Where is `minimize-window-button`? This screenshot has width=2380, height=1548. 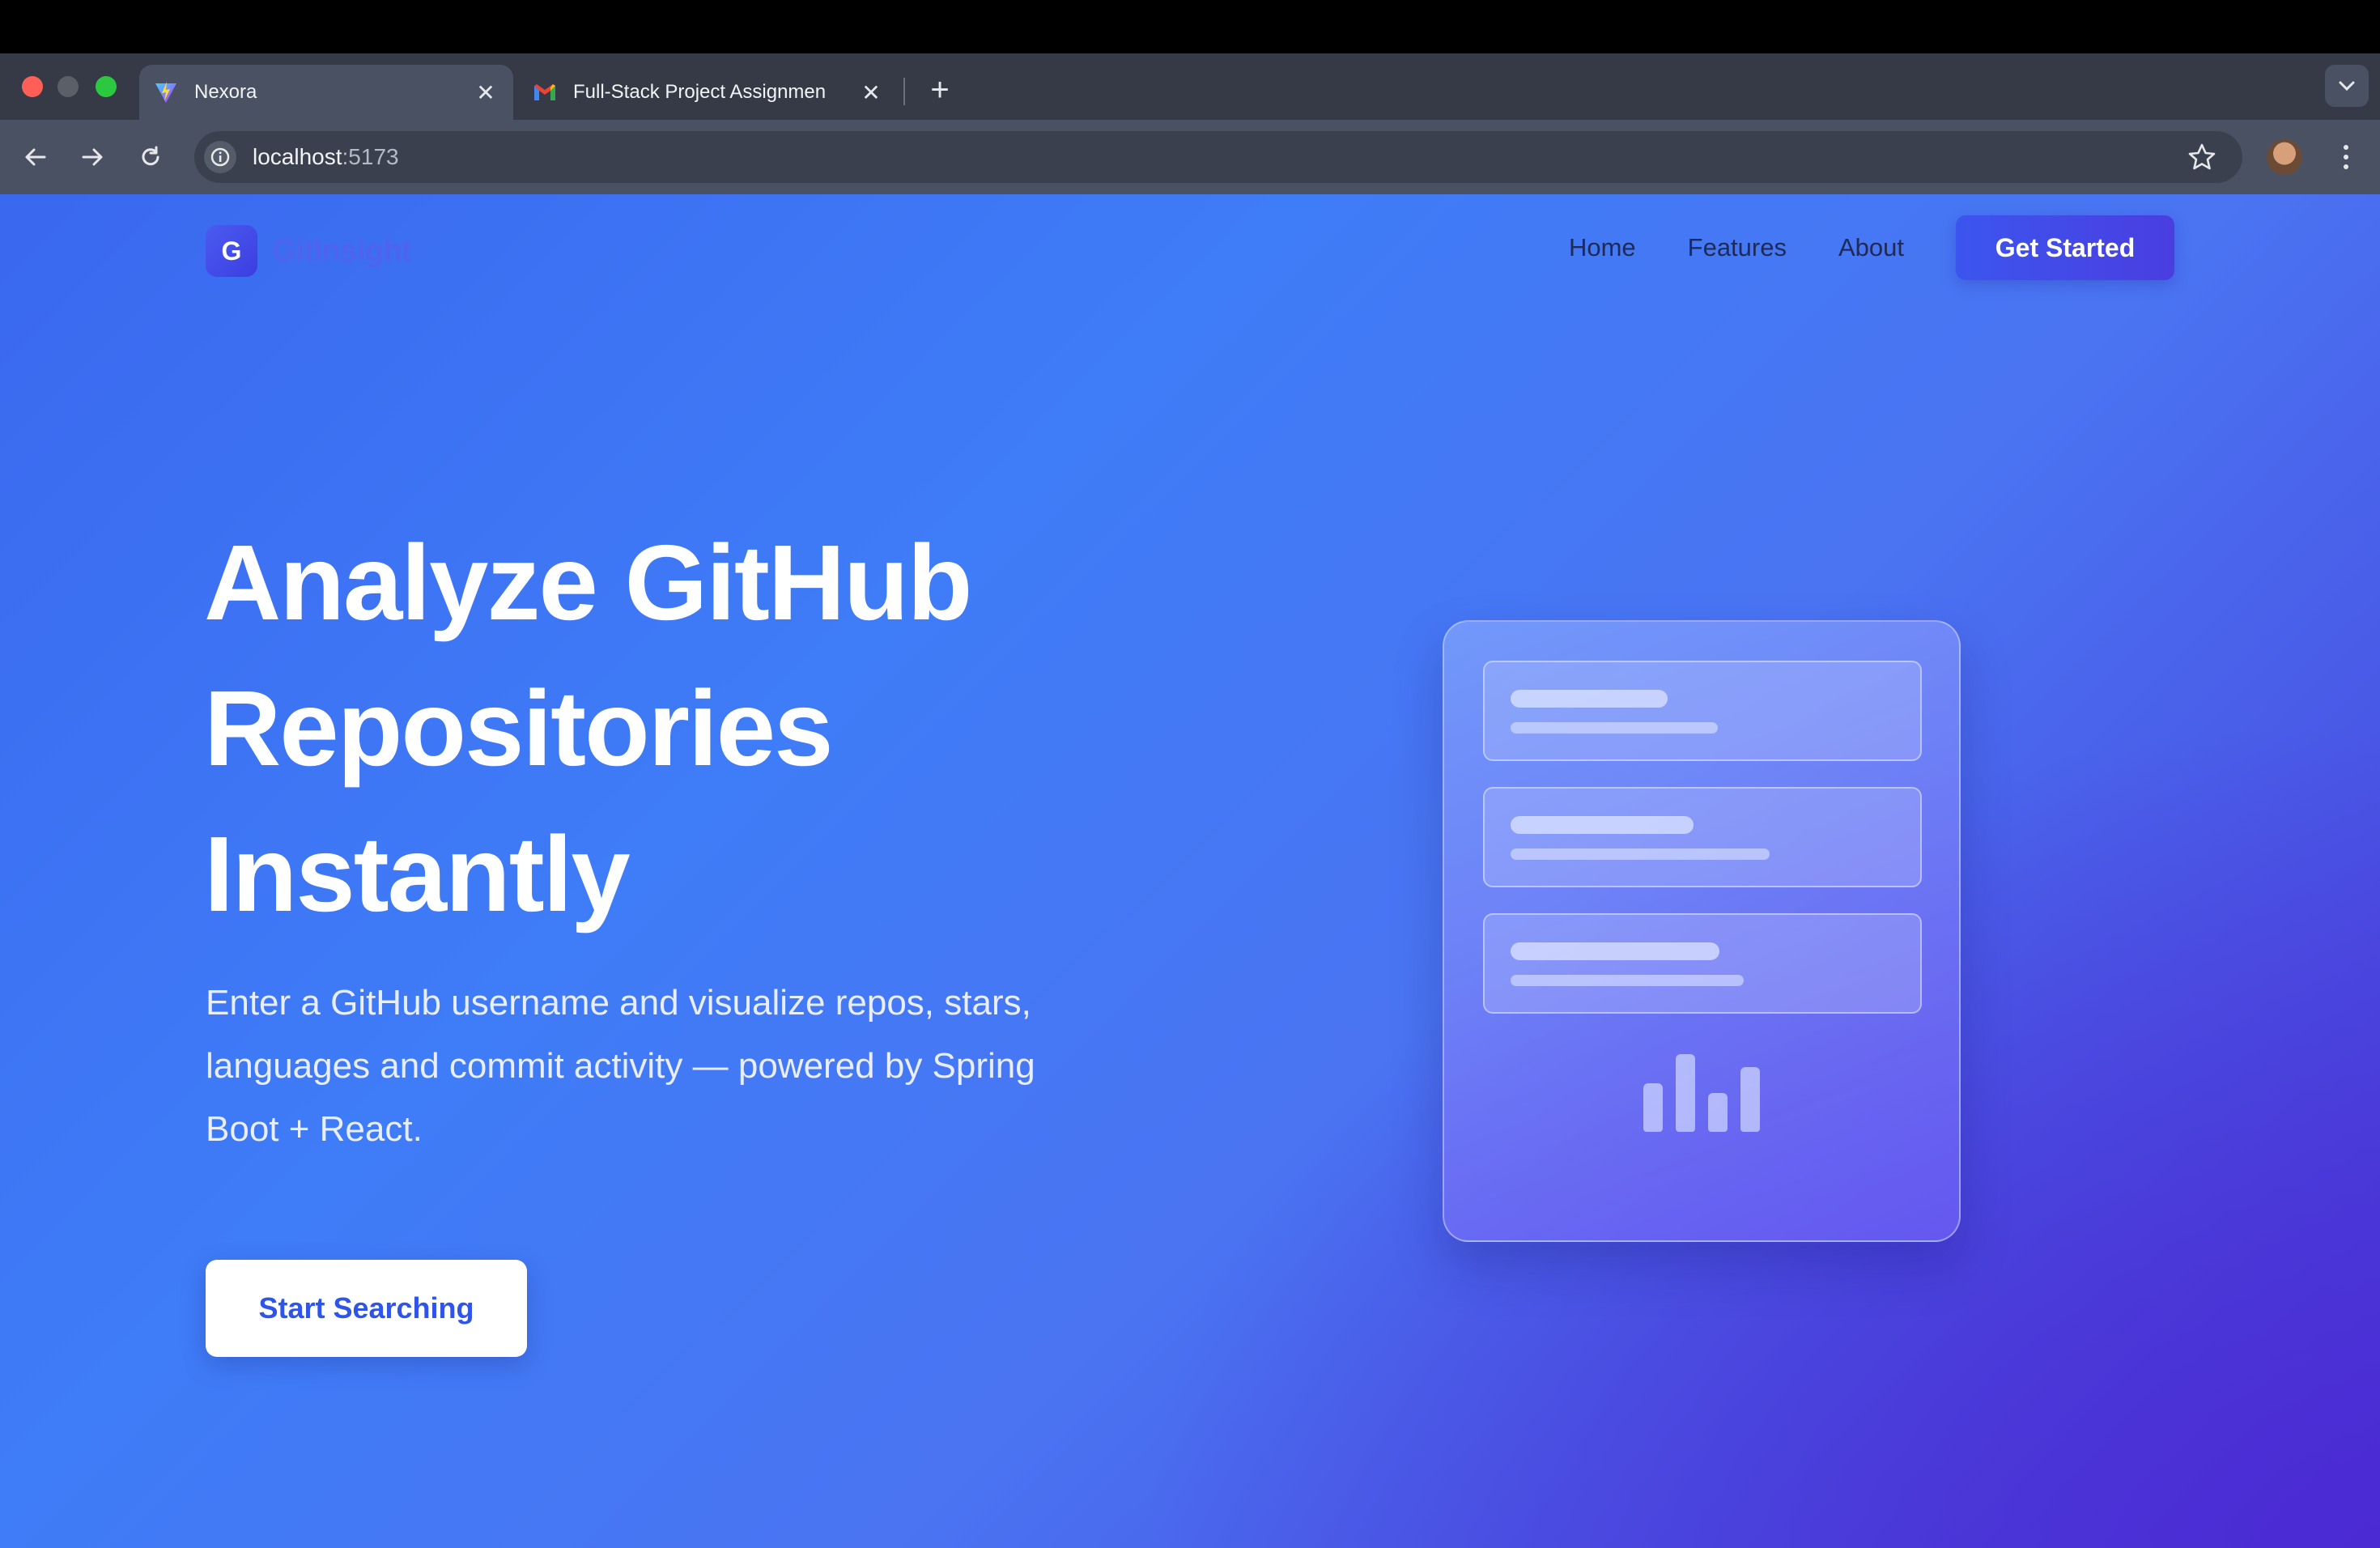 minimize-window-button is located at coordinates (68, 87).